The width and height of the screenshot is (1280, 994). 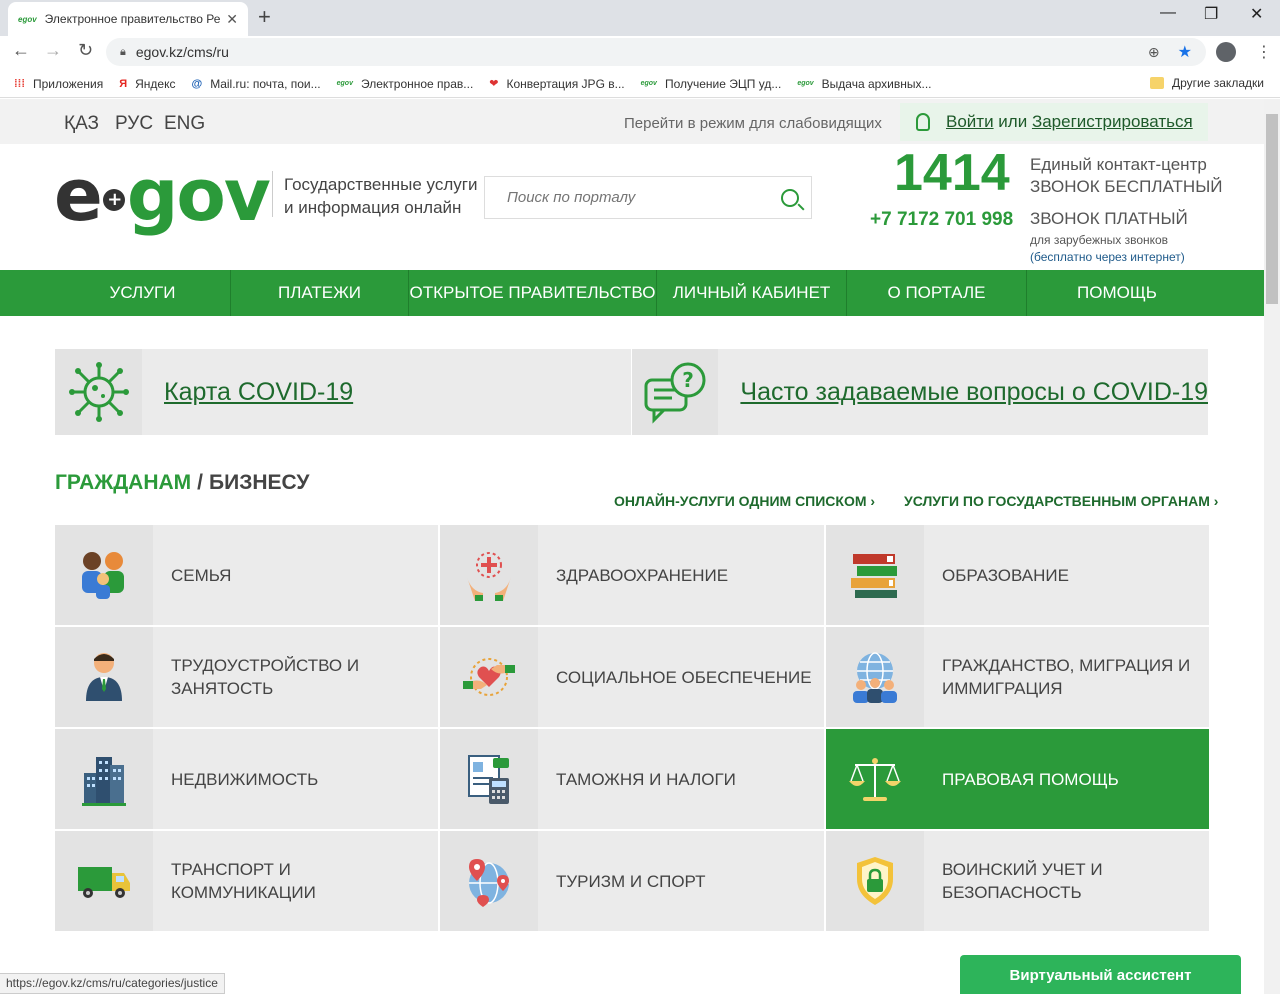 I want to click on url-text: egov.kz/cms/ru, so click(x=182, y=52).